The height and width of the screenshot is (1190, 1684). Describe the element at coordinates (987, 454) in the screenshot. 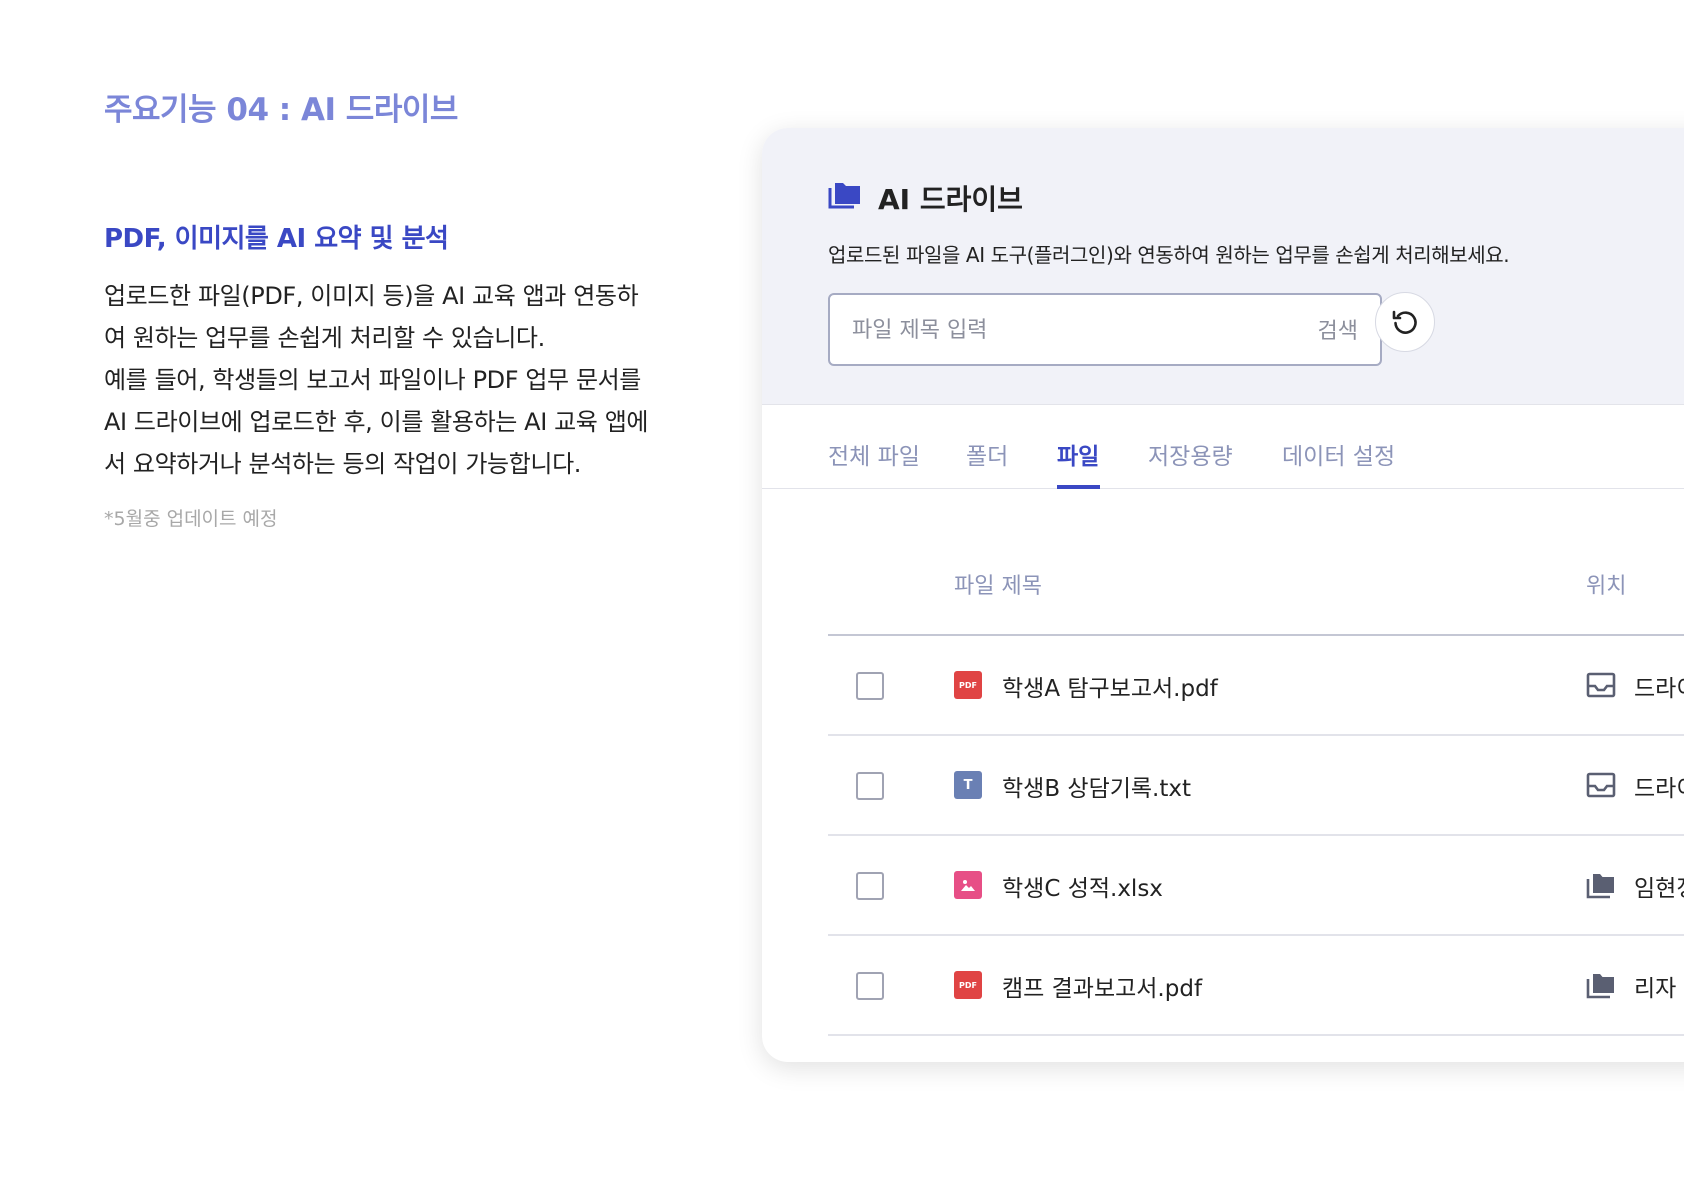

I see `tab-folders: 폴더` at that location.